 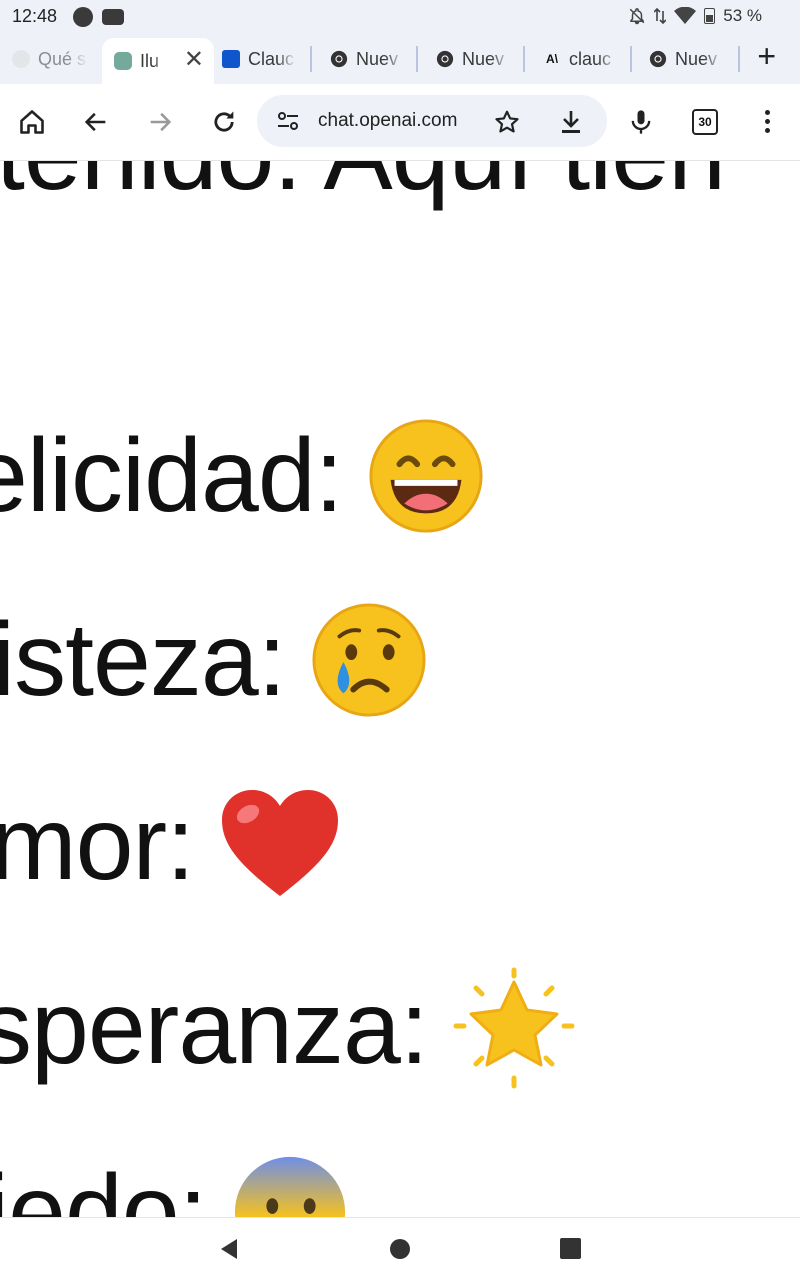 I want to click on content-line-felicidad: elicidad:, so click(x=242, y=480).